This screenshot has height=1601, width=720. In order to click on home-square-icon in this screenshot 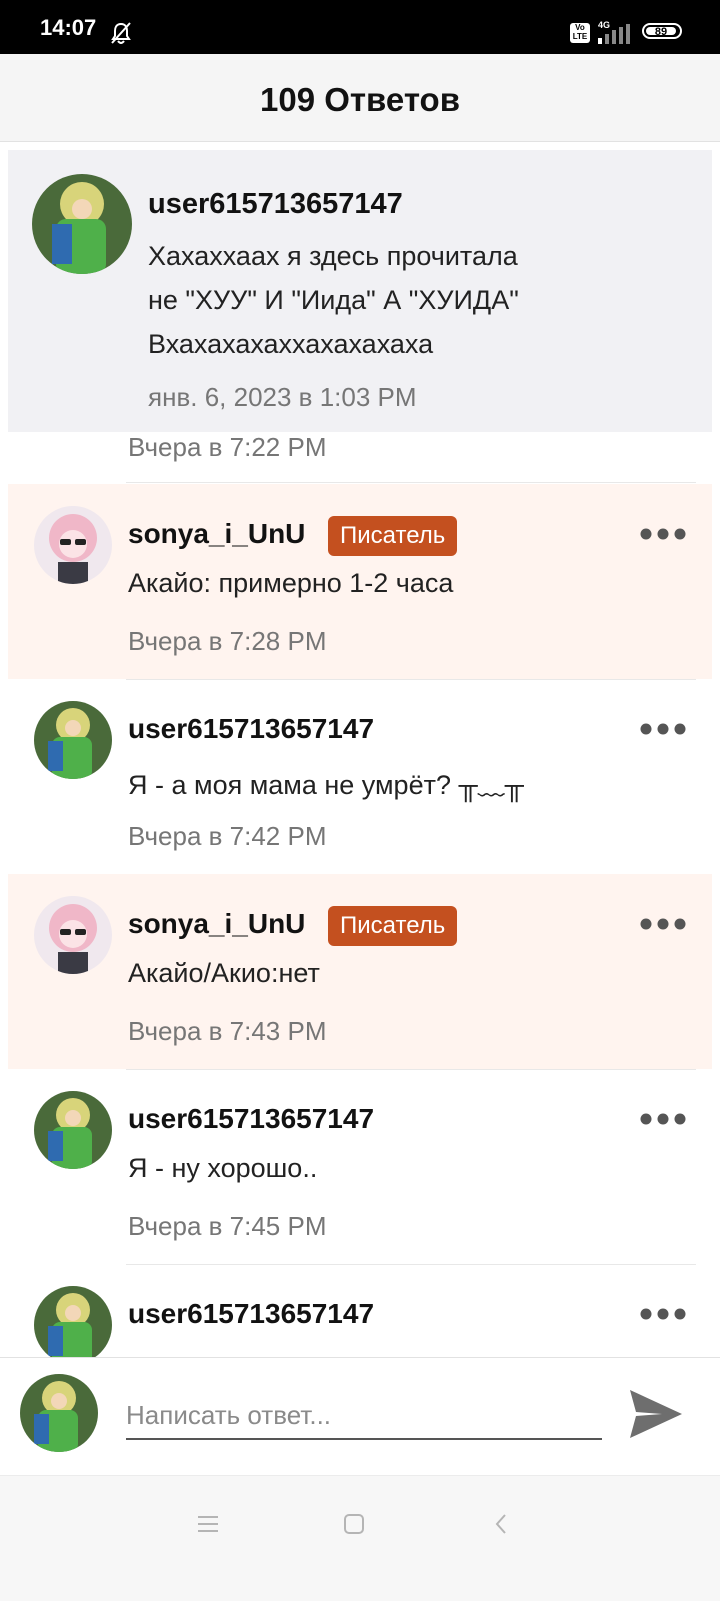, I will do `click(354, 1524)`.